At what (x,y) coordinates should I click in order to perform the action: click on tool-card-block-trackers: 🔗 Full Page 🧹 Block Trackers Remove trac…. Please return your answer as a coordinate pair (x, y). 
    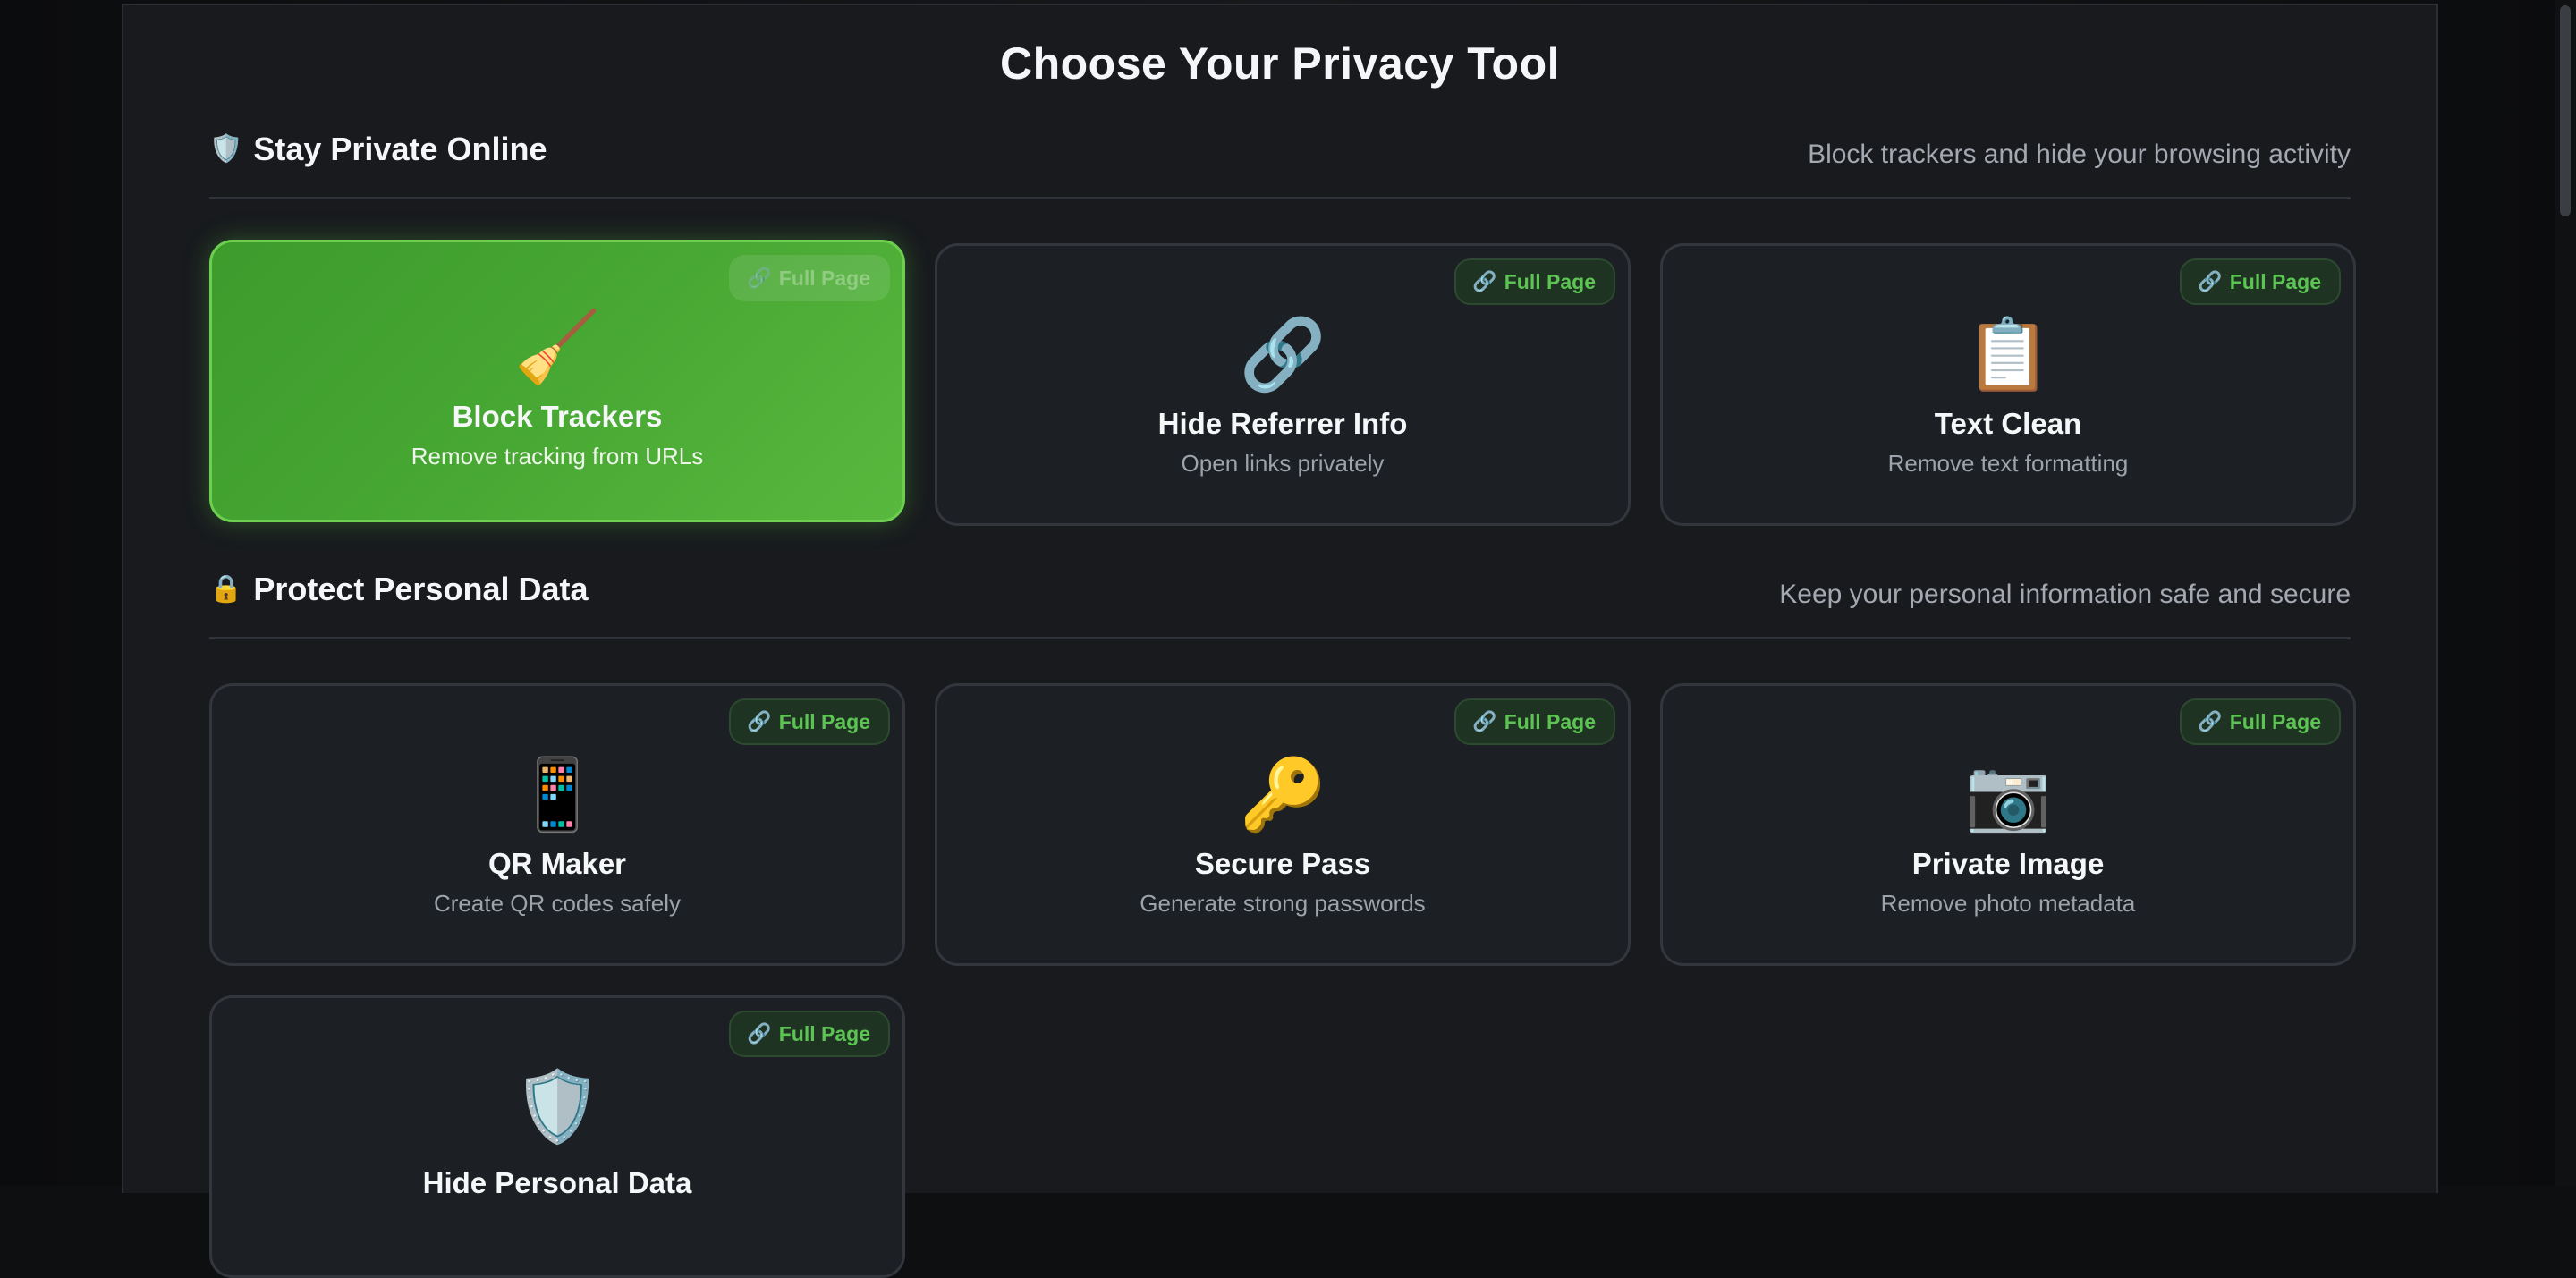
    Looking at the image, I should click on (557, 381).